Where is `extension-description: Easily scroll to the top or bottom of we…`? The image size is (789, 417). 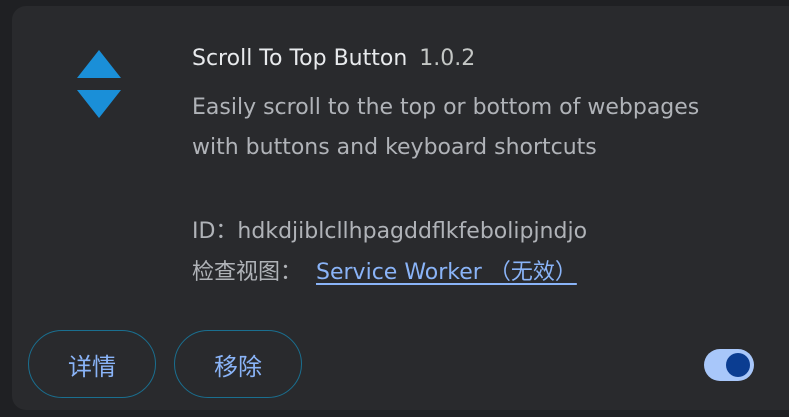 extension-description: Easily scroll to the top or bottom of we… is located at coordinates (446, 127).